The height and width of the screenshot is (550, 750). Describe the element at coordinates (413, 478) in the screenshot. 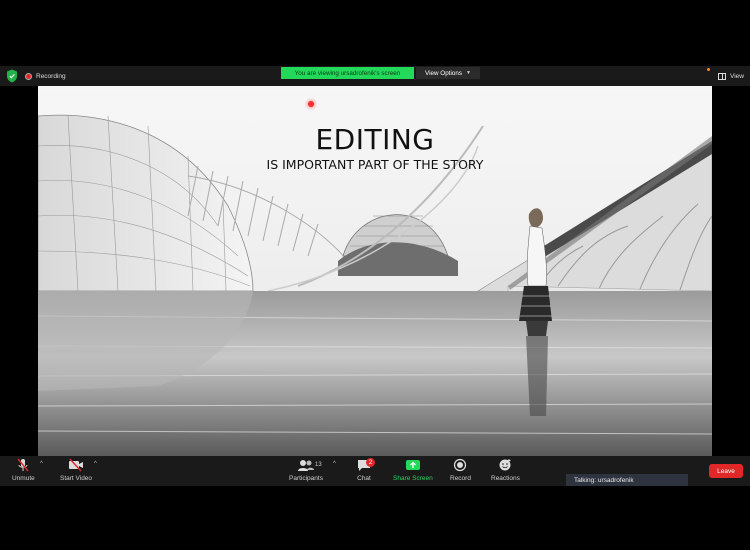

I see `share-screen-label: Share Screen` at that location.